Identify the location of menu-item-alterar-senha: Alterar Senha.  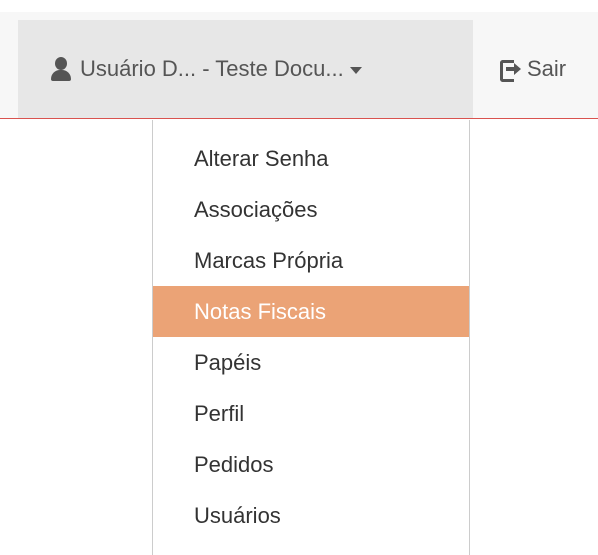
(311, 158).